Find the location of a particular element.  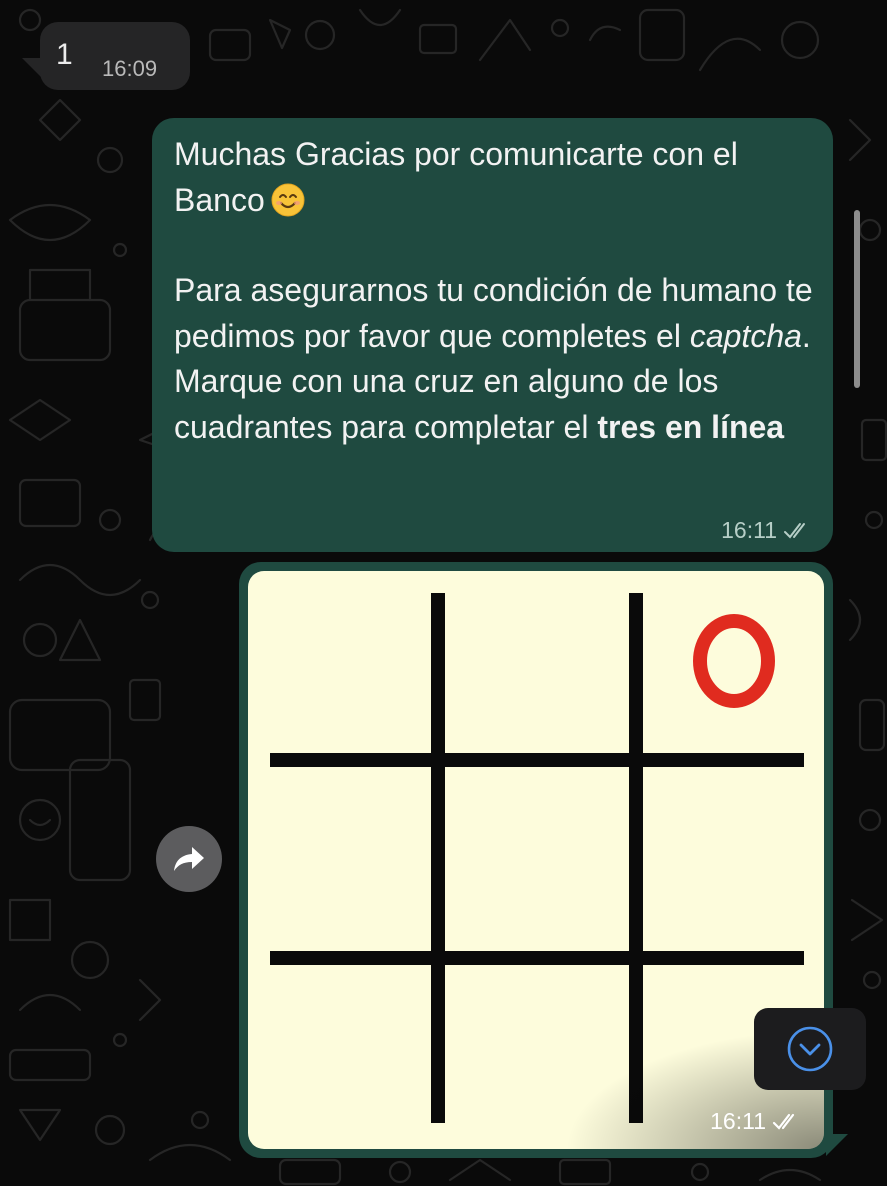

image-message-meta: 16:11 is located at coordinates (755, 1121).